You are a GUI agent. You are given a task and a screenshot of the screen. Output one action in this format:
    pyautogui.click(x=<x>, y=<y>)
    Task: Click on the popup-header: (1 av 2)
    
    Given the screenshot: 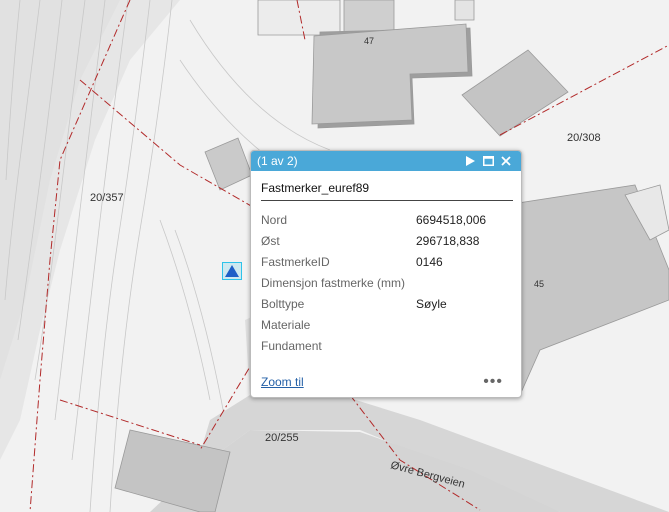 What is the action you would take?
    pyautogui.click(x=386, y=161)
    